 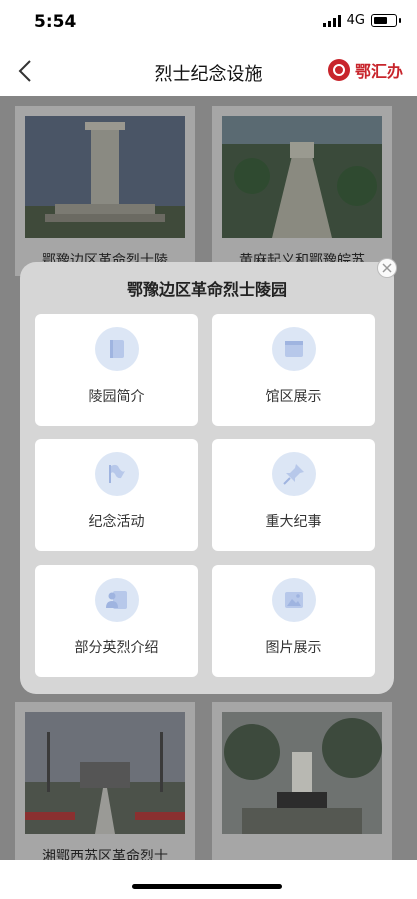 What do you see at coordinates (293, 397) in the screenshot?
I see `menu-item-label: 馆区展示` at bounding box center [293, 397].